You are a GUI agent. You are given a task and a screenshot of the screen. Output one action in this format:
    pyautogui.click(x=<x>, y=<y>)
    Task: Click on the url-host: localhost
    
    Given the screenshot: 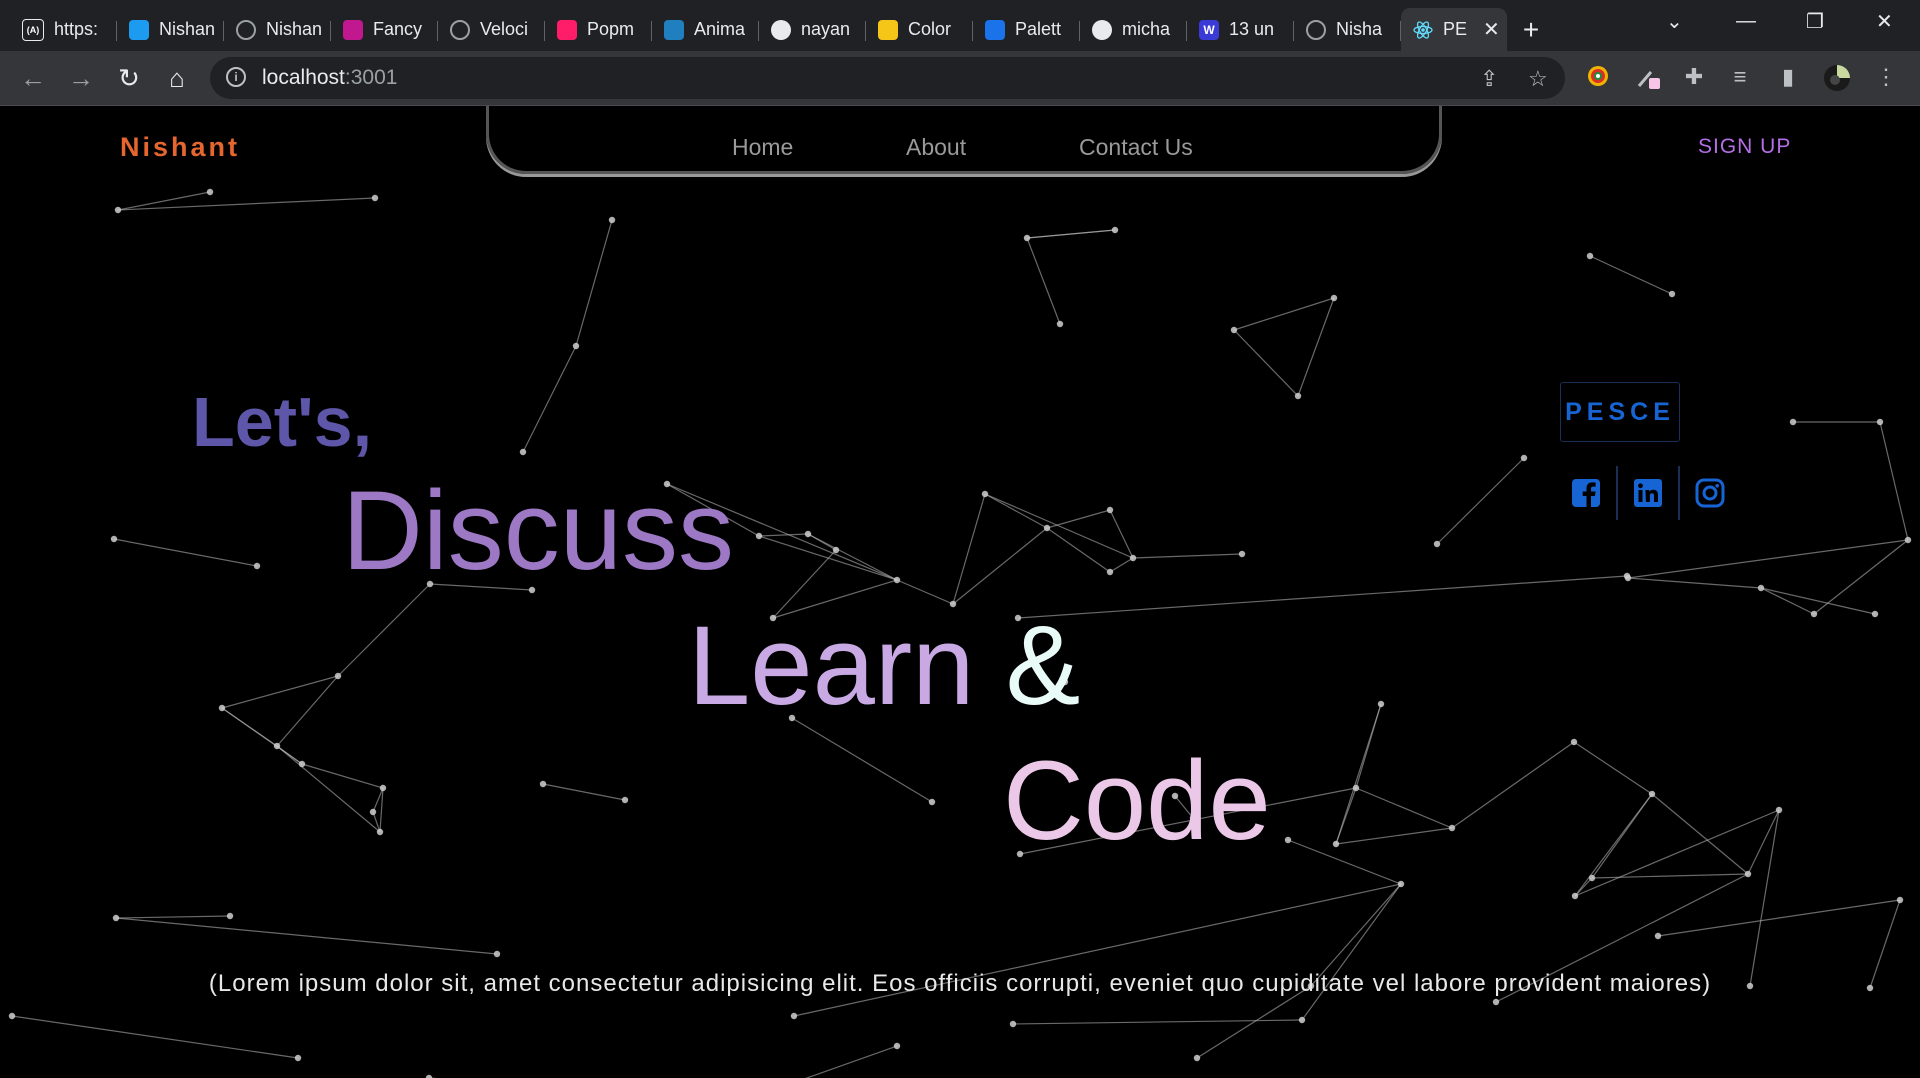 What is the action you would take?
    pyautogui.click(x=303, y=77)
    